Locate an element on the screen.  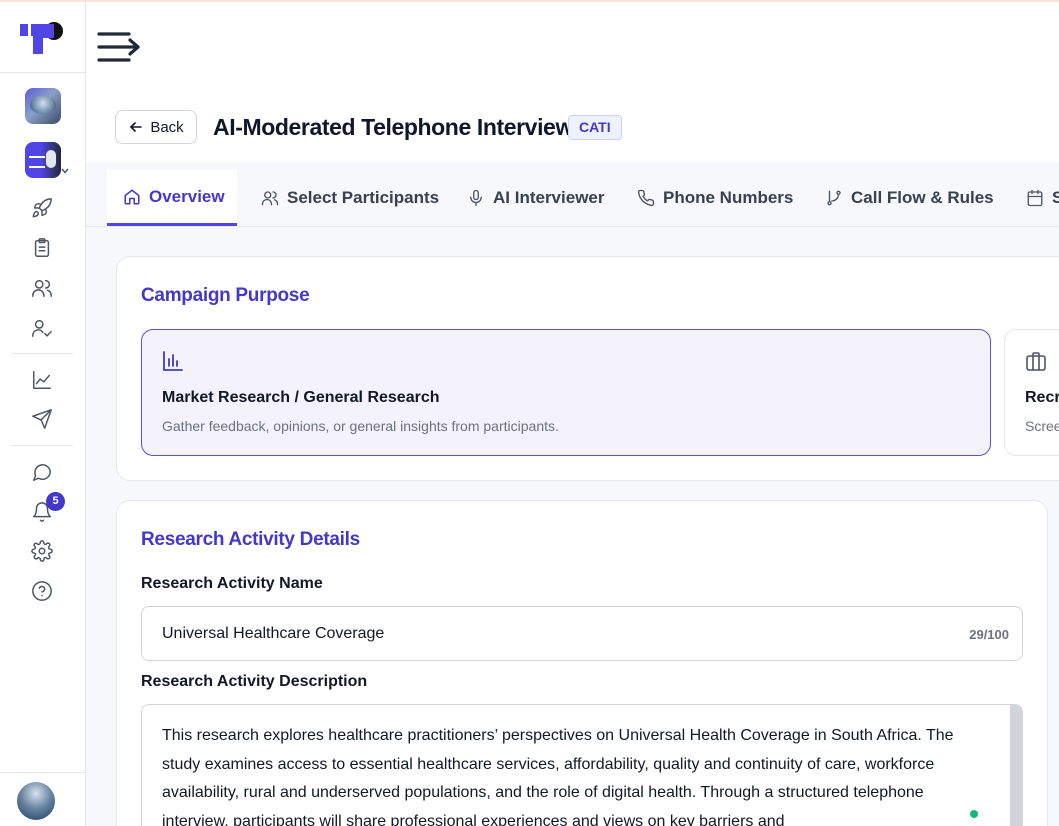
app-logo is located at coordinates (43, 39).